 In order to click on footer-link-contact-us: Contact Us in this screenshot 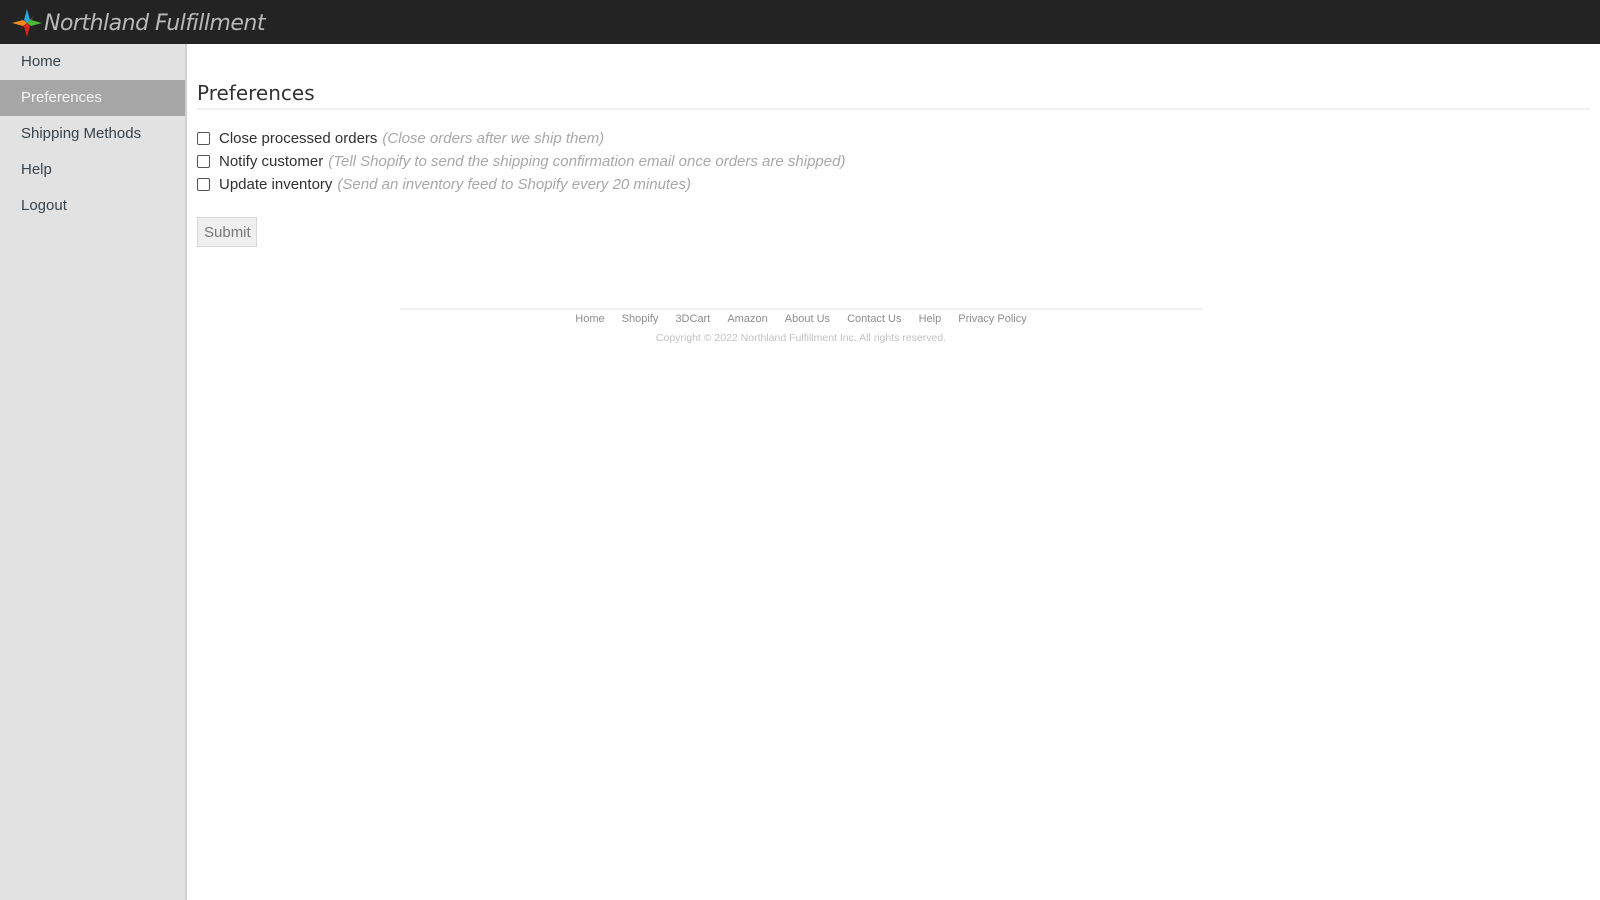, I will do `click(874, 319)`.